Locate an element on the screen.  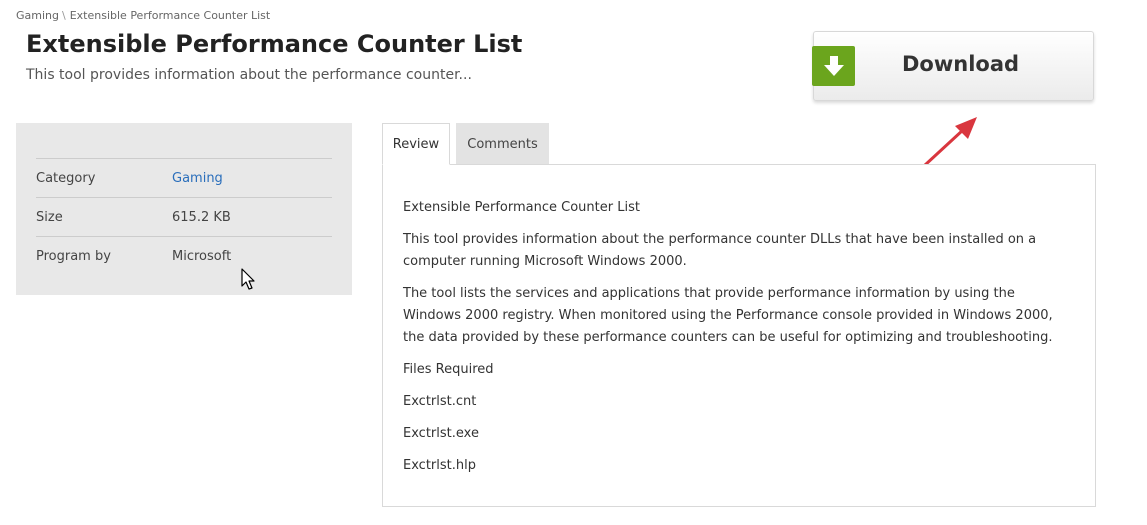
info-row-program-by: Program by Microsoft is located at coordinates (184, 256).